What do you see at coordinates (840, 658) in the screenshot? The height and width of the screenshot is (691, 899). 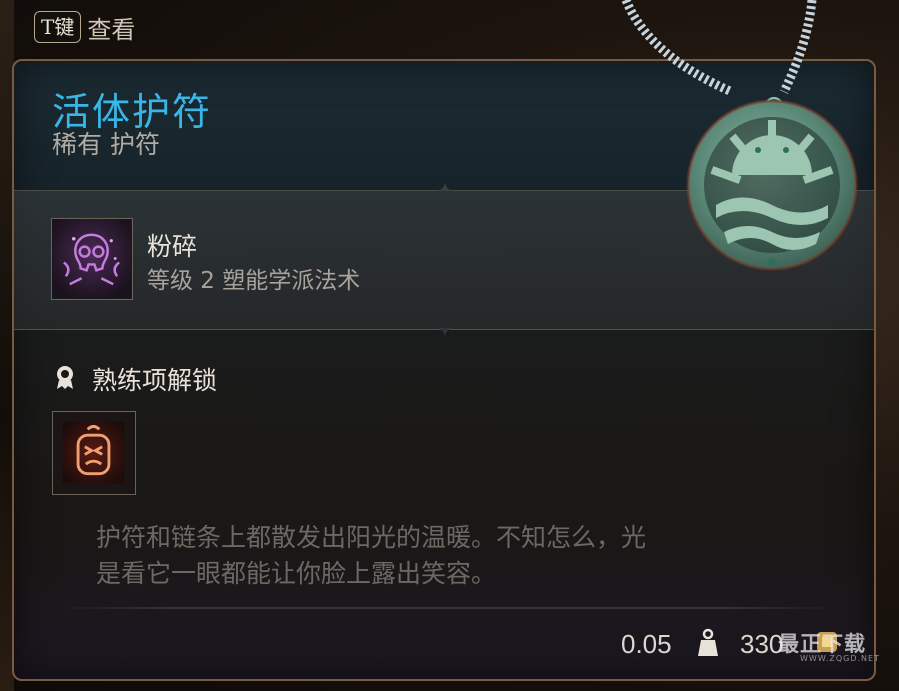 I see `site-watermark-url: WWW.ZQGD.NET` at bounding box center [840, 658].